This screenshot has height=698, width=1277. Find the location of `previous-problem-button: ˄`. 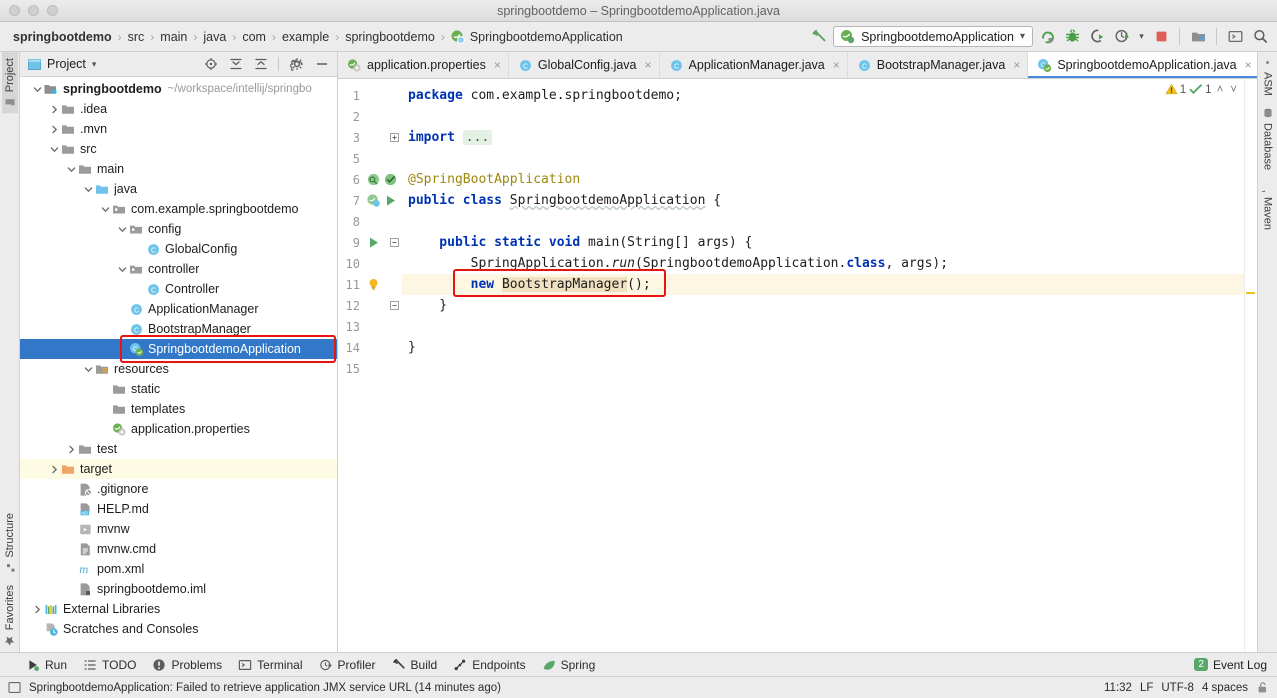

previous-problem-button: ˄ is located at coordinates (1220, 90).